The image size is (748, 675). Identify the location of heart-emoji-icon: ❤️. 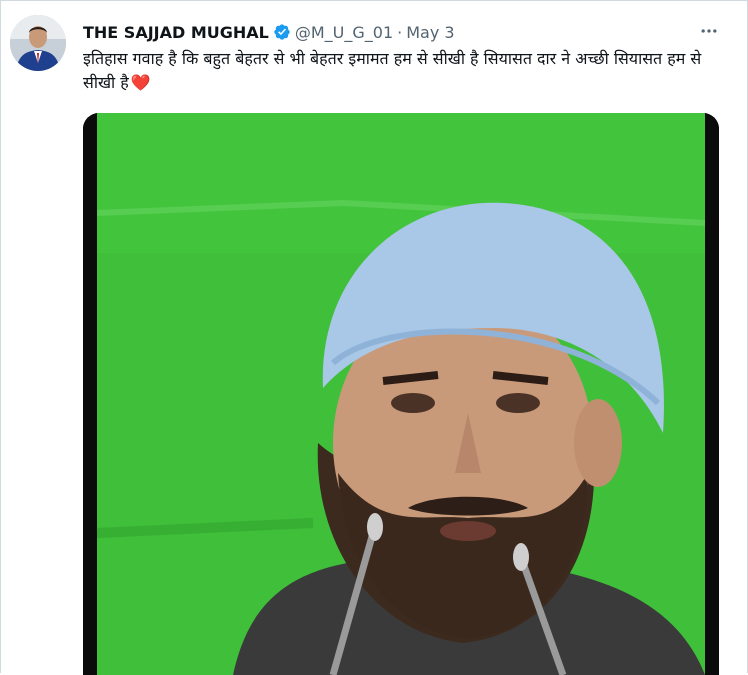
(140, 82).